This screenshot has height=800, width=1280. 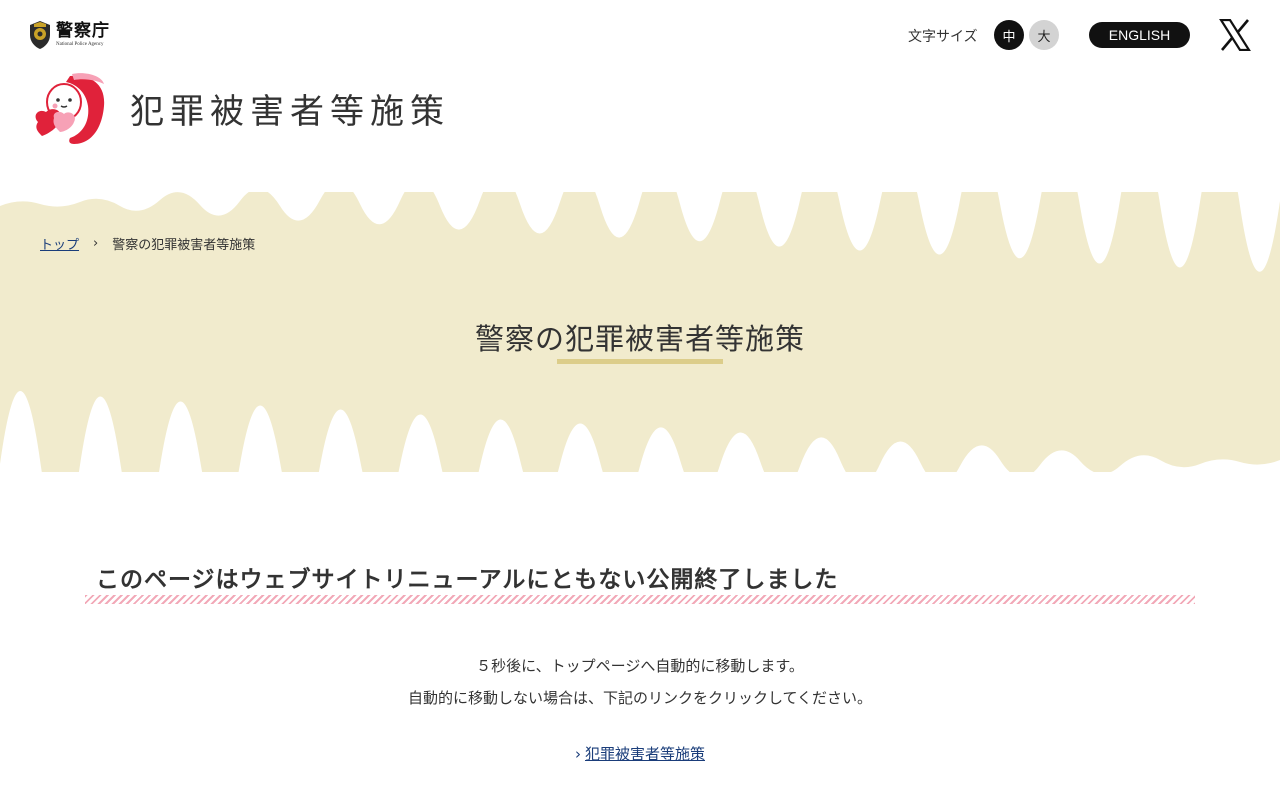 I want to click on npa-logo: 警察庁 National Police Agency, so click(x=73, y=35).